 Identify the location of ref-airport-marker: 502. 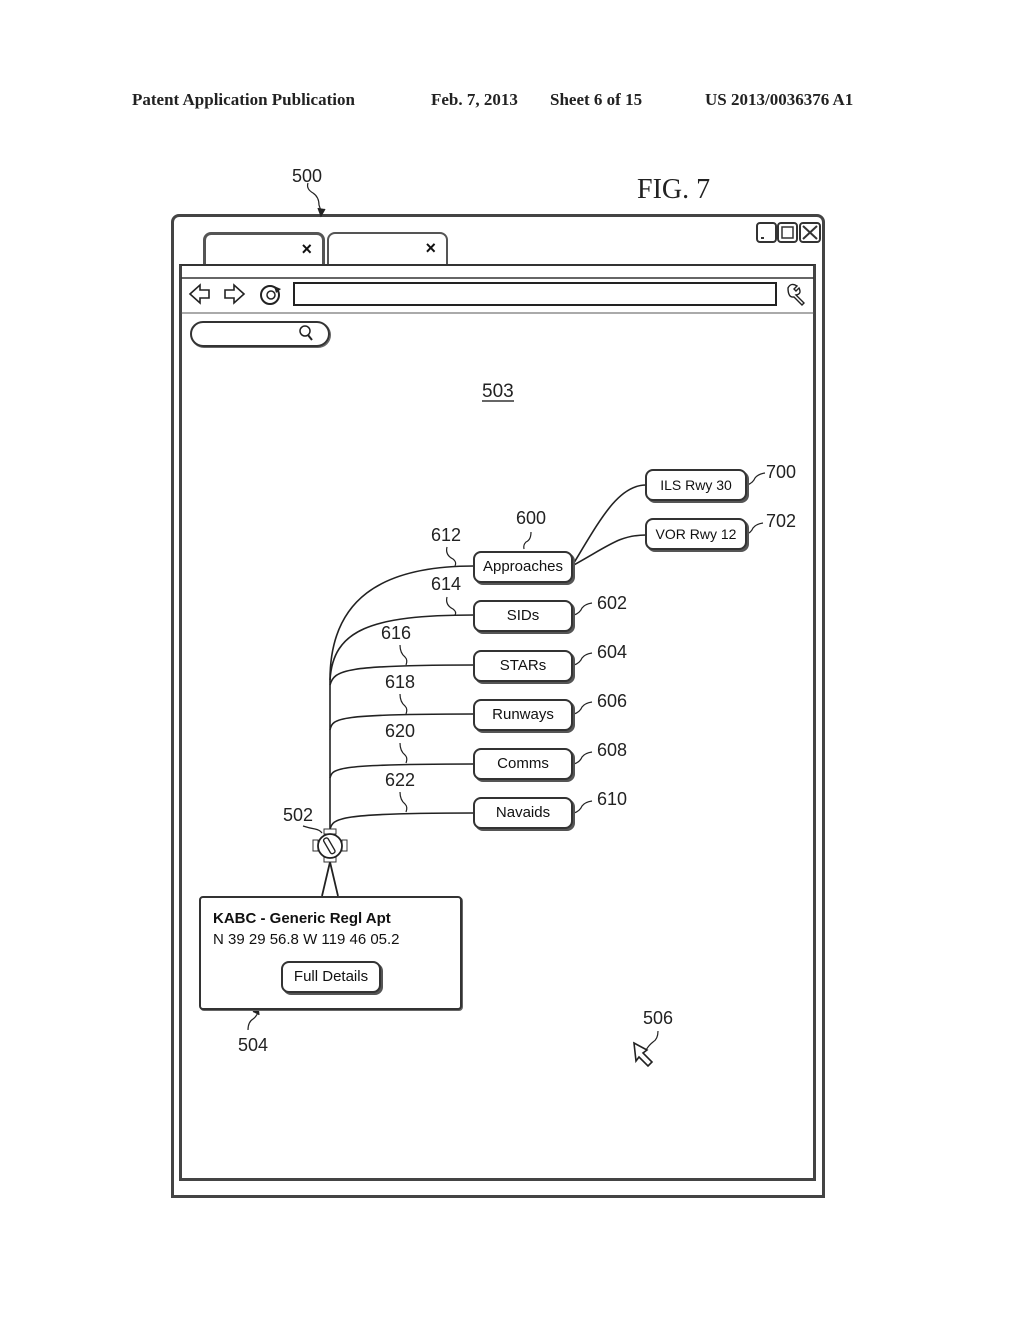
(298, 815).